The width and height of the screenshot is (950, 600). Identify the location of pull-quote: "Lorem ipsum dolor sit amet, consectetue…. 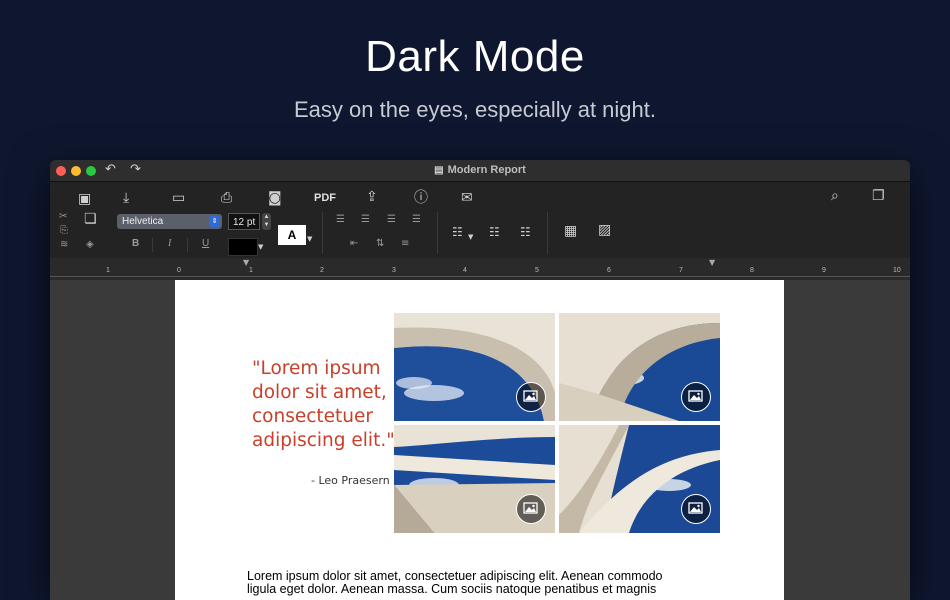
(327, 405).